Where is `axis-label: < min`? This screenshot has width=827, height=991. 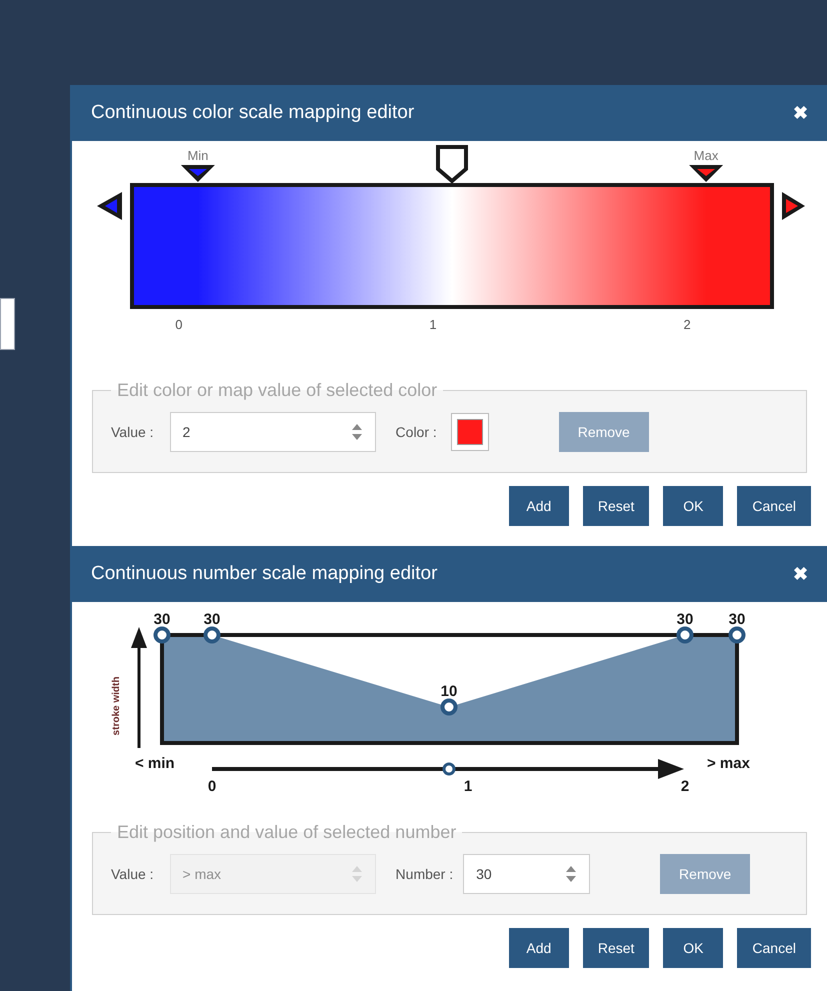 axis-label: < min is located at coordinates (155, 763).